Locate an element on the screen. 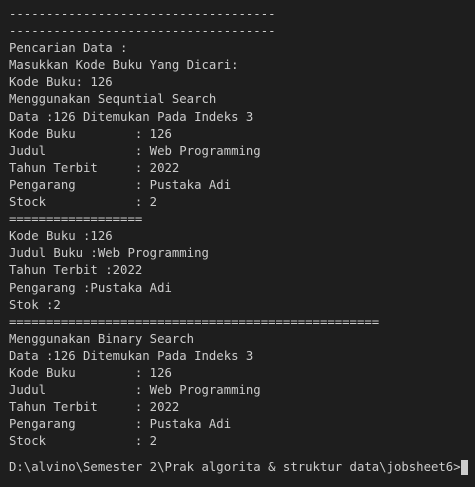  output-line: Tahun Terbit :2022 is located at coordinates (76, 270).